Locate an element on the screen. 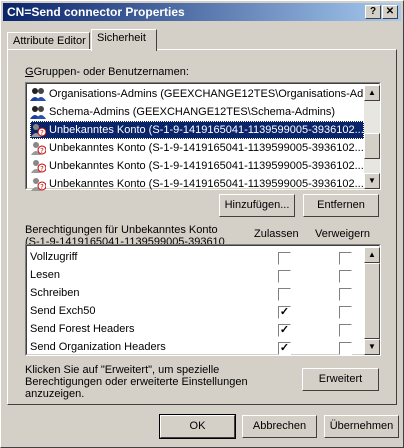 The image size is (404, 448). cancel-button: Abbrechen is located at coordinates (279, 426).